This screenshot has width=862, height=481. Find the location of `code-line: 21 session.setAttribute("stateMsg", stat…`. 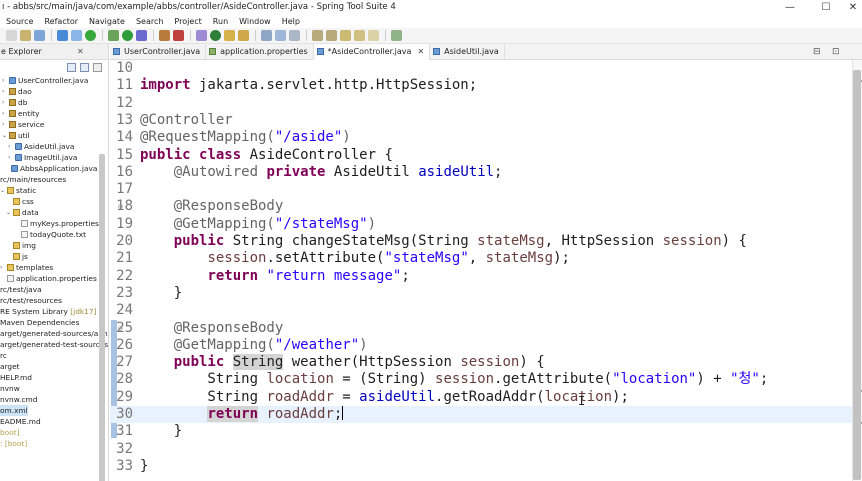

code-line: 21 session.setAttribute("stateMsg", stat… is located at coordinates (481, 258).